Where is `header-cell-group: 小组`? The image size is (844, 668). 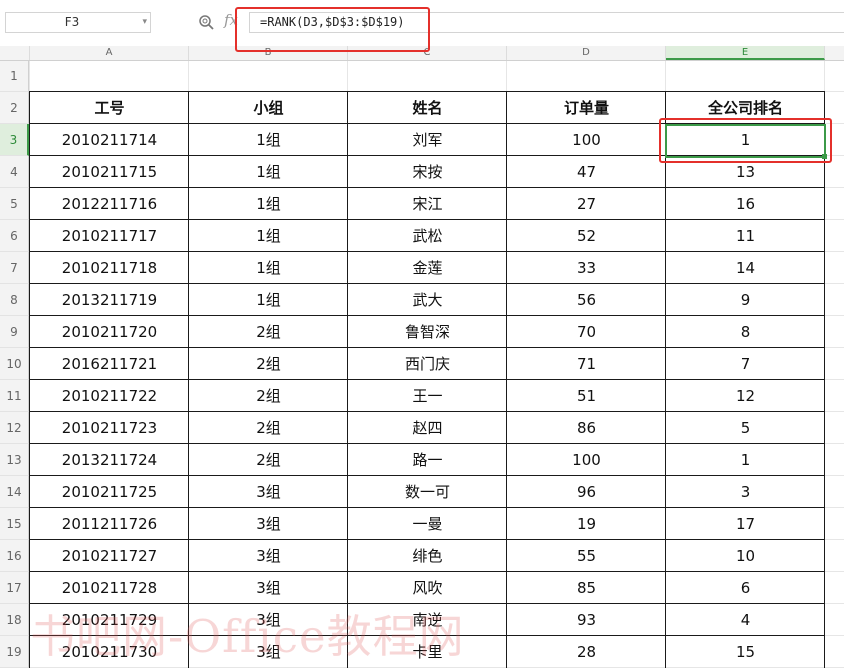
header-cell-group: 小组 is located at coordinates (268, 108).